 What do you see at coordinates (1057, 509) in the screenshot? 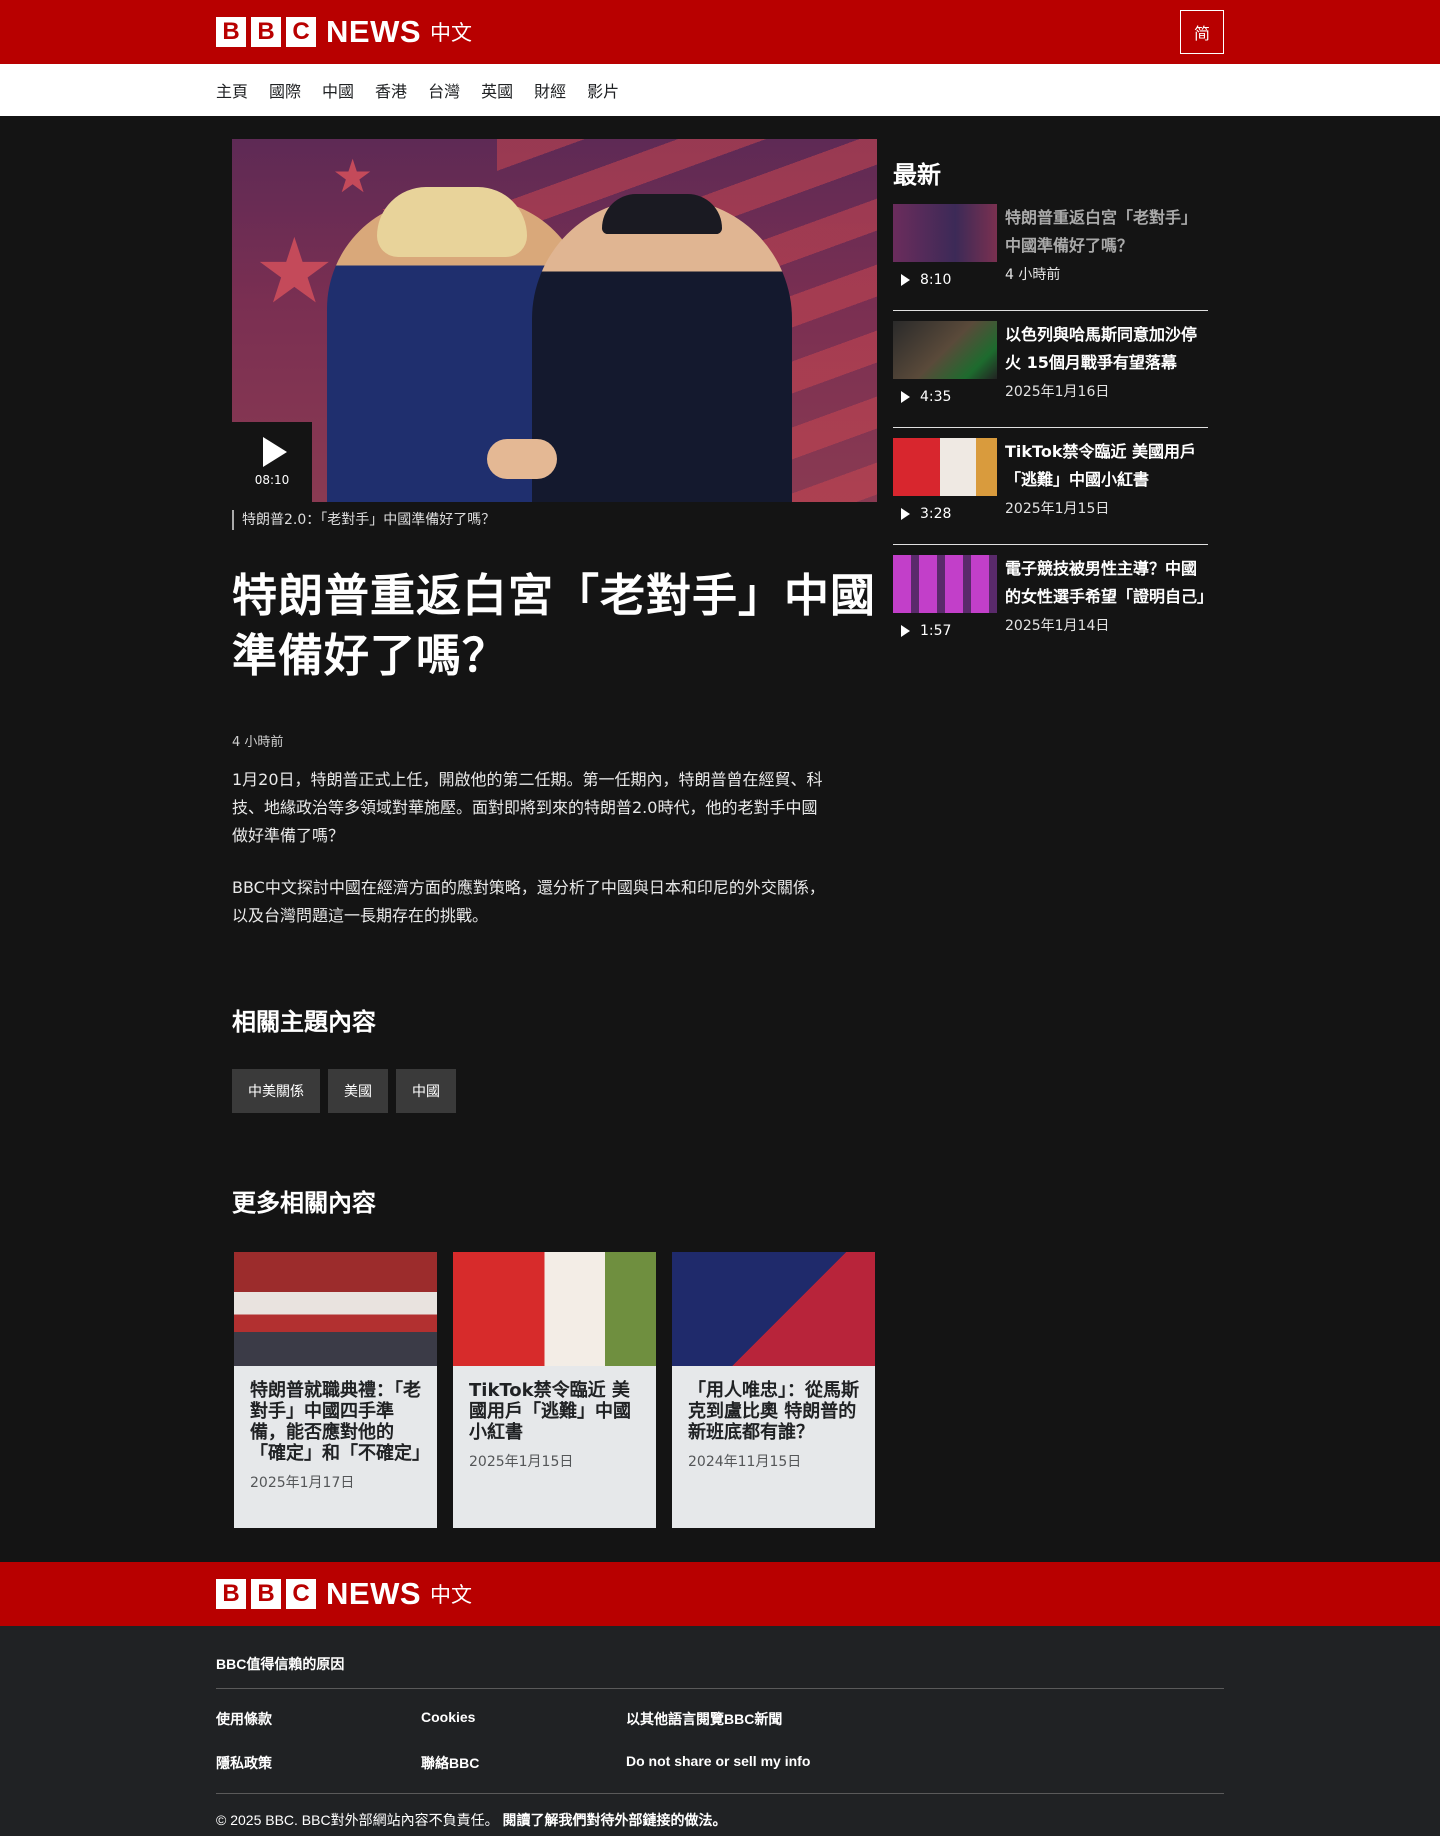
I see `latest-date: 2025年1月15日` at bounding box center [1057, 509].